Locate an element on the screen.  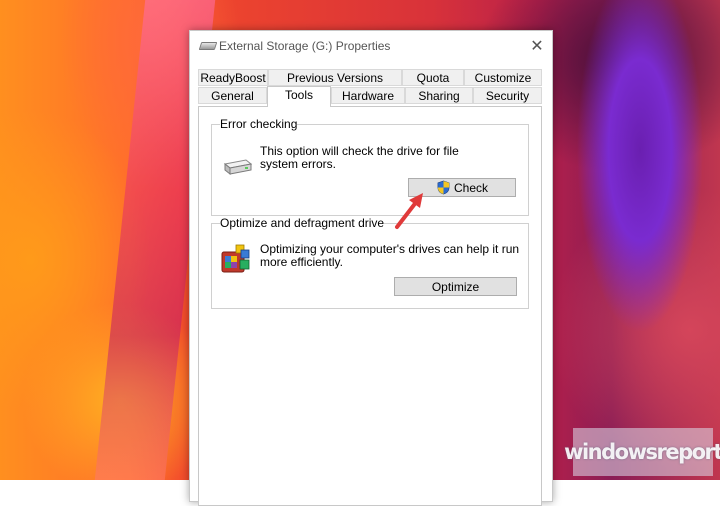
tab-general: General is located at coordinates (232, 95).